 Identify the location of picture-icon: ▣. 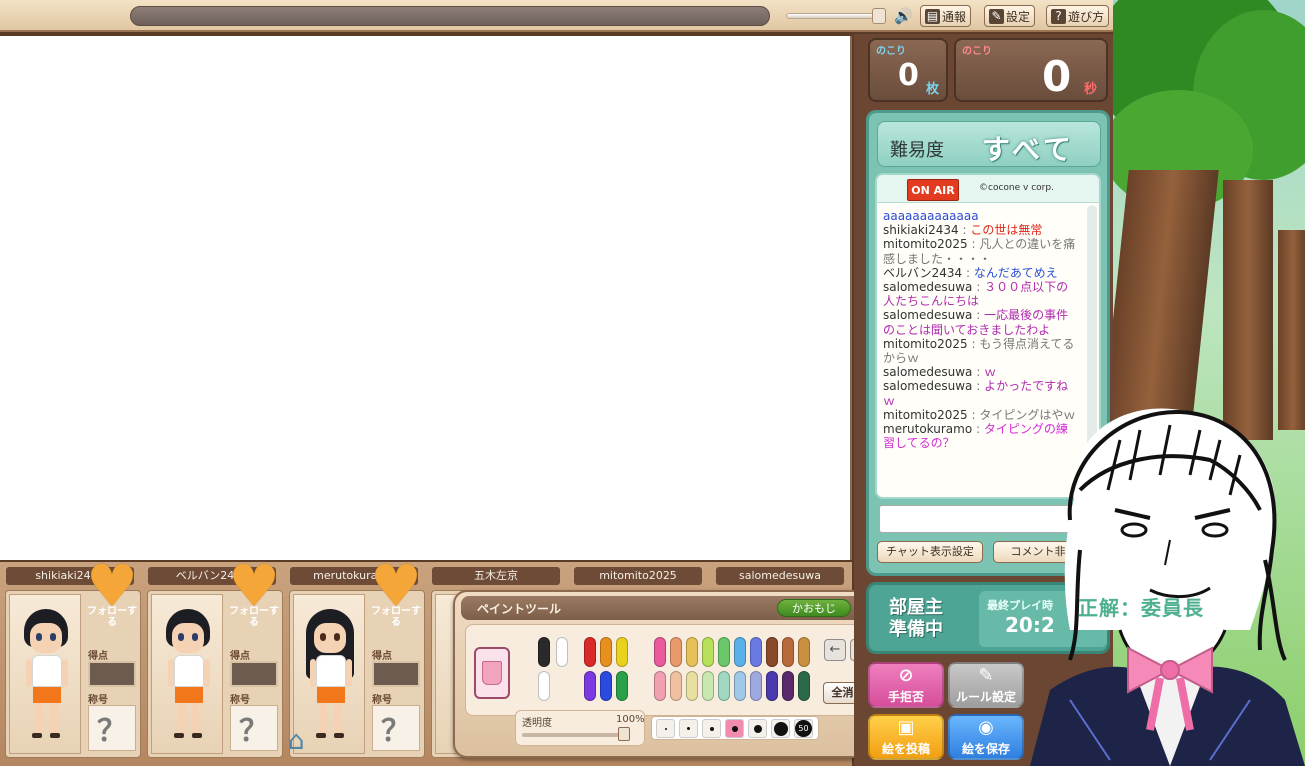
(906, 727).